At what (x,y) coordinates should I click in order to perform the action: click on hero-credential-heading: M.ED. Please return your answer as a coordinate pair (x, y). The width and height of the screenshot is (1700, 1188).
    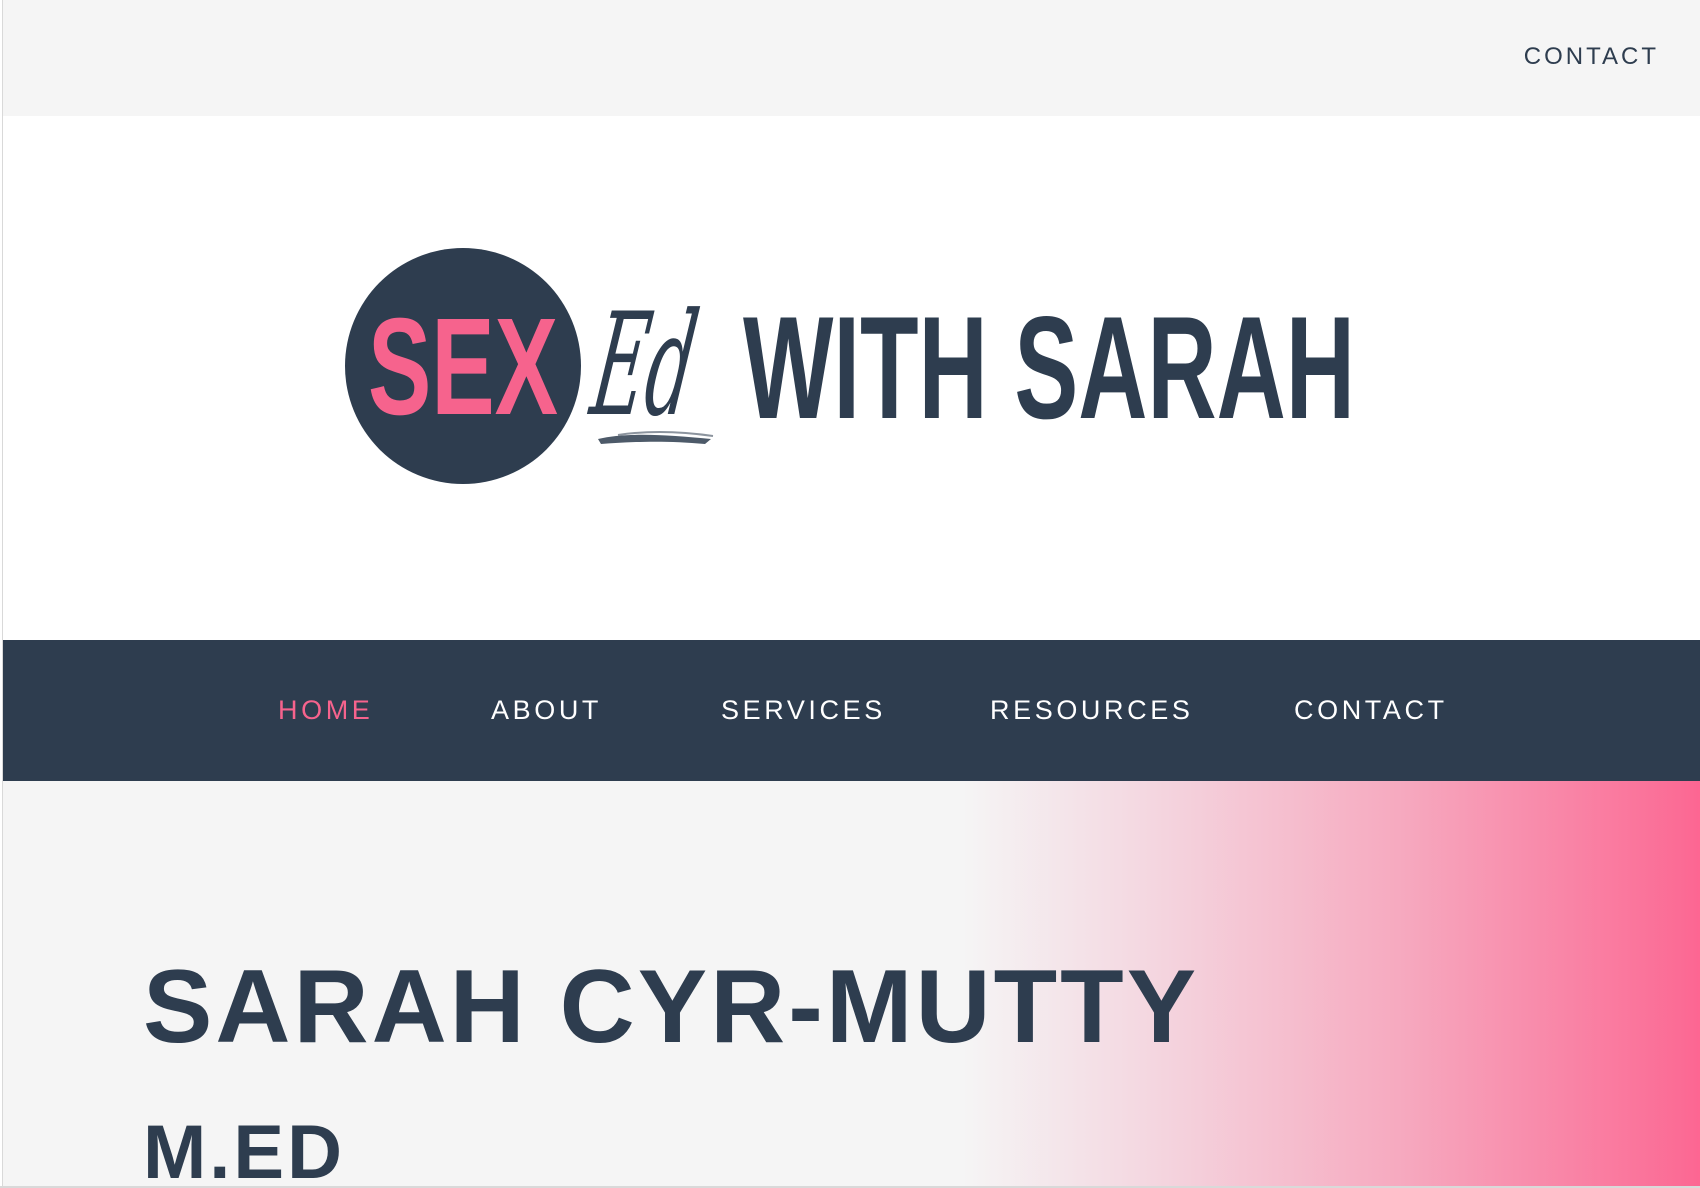
    Looking at the image, I should click on (244, 1149).